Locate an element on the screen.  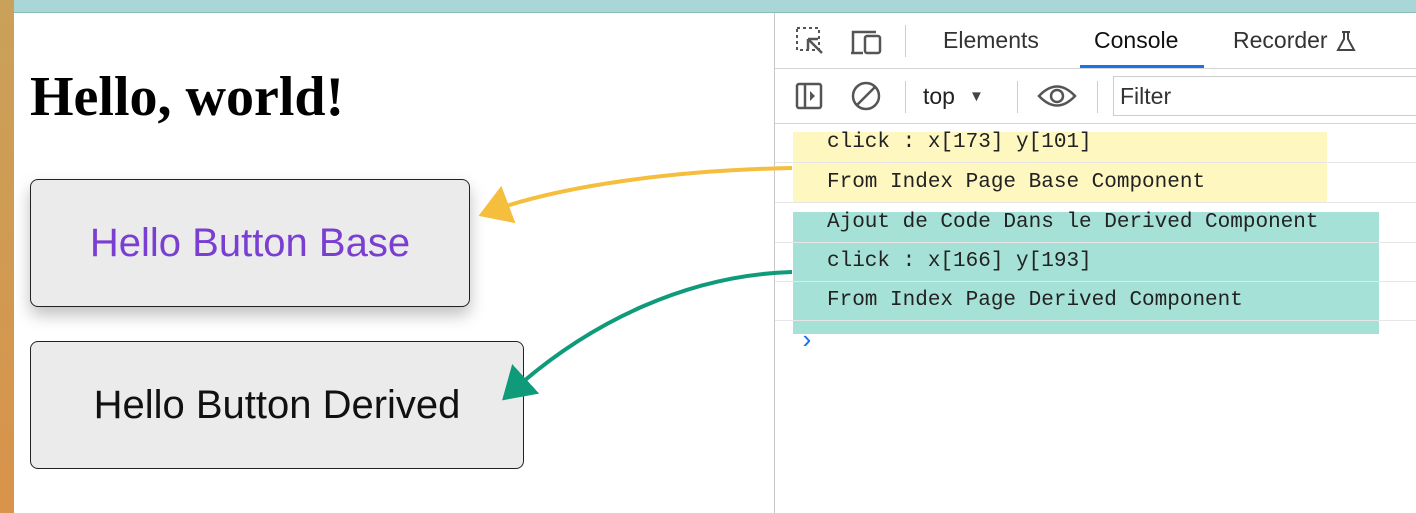
hello-button-derived: Hello Button Derived is located at coordinates (277, 405).